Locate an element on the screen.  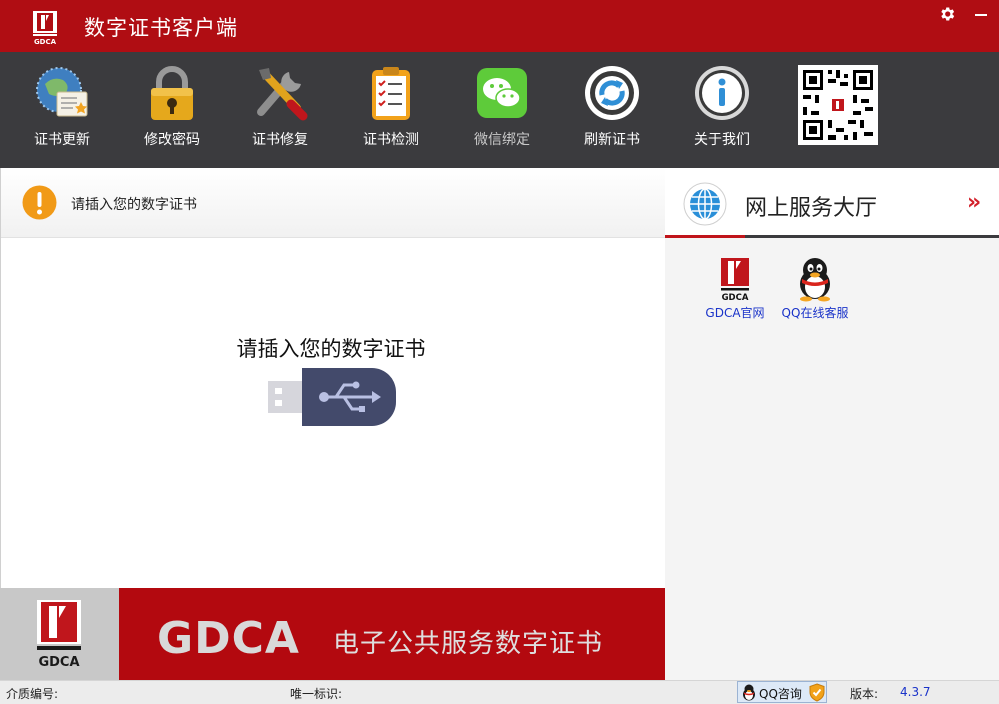
title-bar: GDCA 数字证书客户端 is located at coordinates (499, 26).